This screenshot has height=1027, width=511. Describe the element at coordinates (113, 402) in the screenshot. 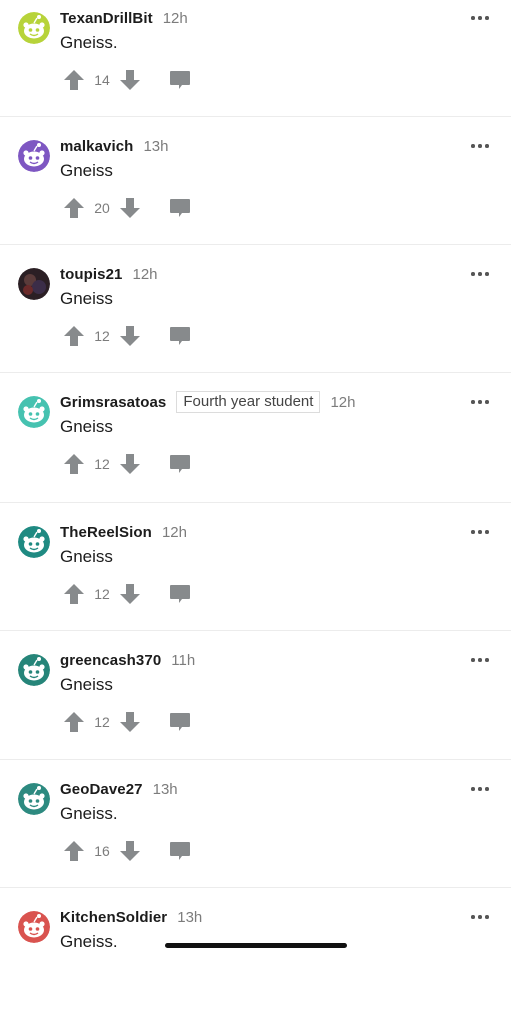

I see `username: Grimsrasatoas` at that location.